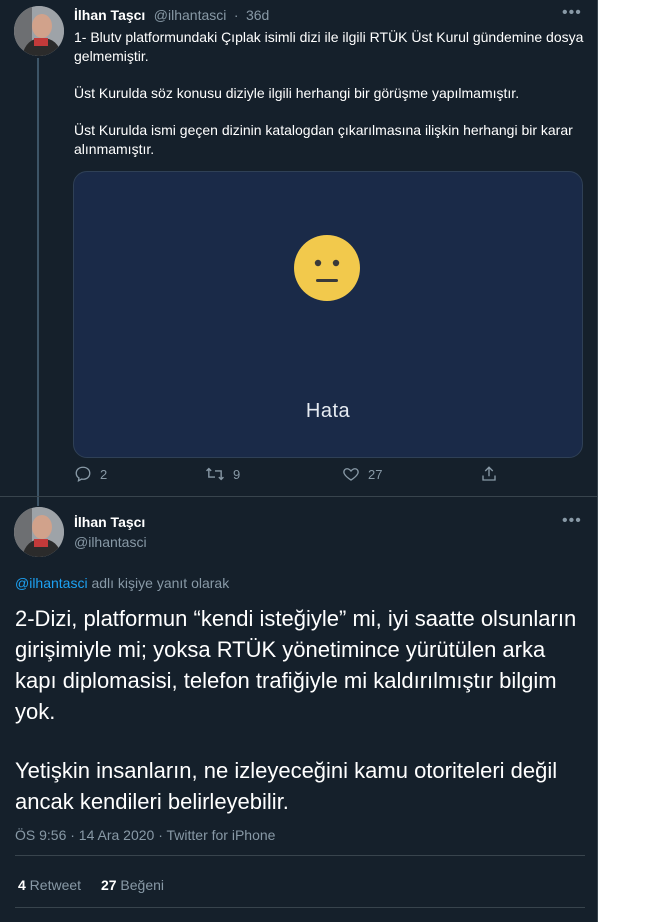 The height and width of the screenshot is (922, 652). What do you see at coordinates (597, 461) in the screenshot?
I see `column-border` at bounding box center [597, 461].